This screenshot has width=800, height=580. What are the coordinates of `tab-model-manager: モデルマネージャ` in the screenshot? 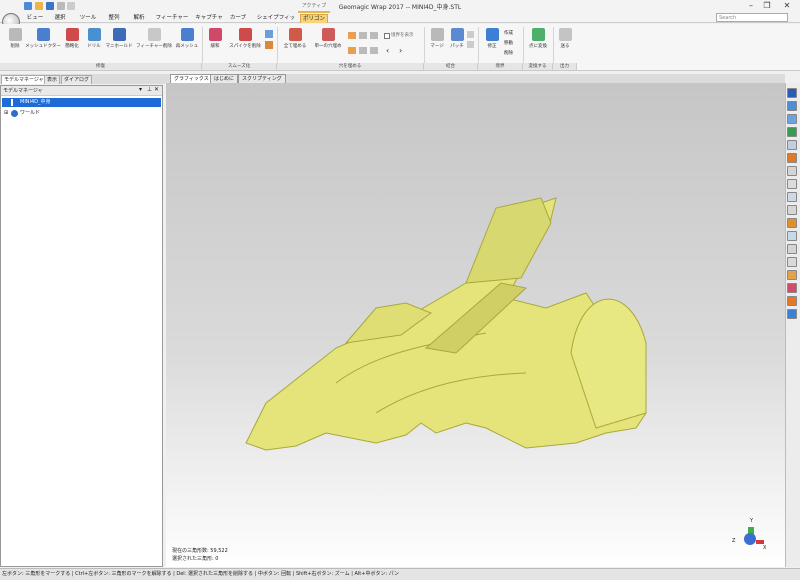 It's located at (24, 79).